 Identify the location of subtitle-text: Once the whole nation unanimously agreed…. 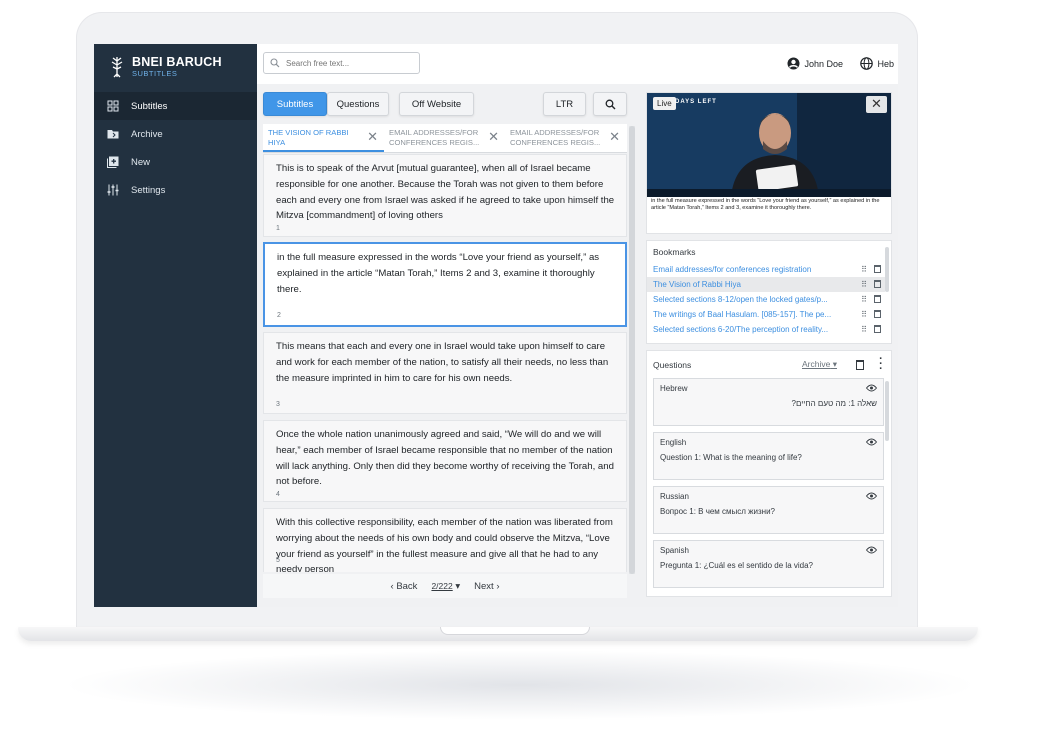
(445, 458).